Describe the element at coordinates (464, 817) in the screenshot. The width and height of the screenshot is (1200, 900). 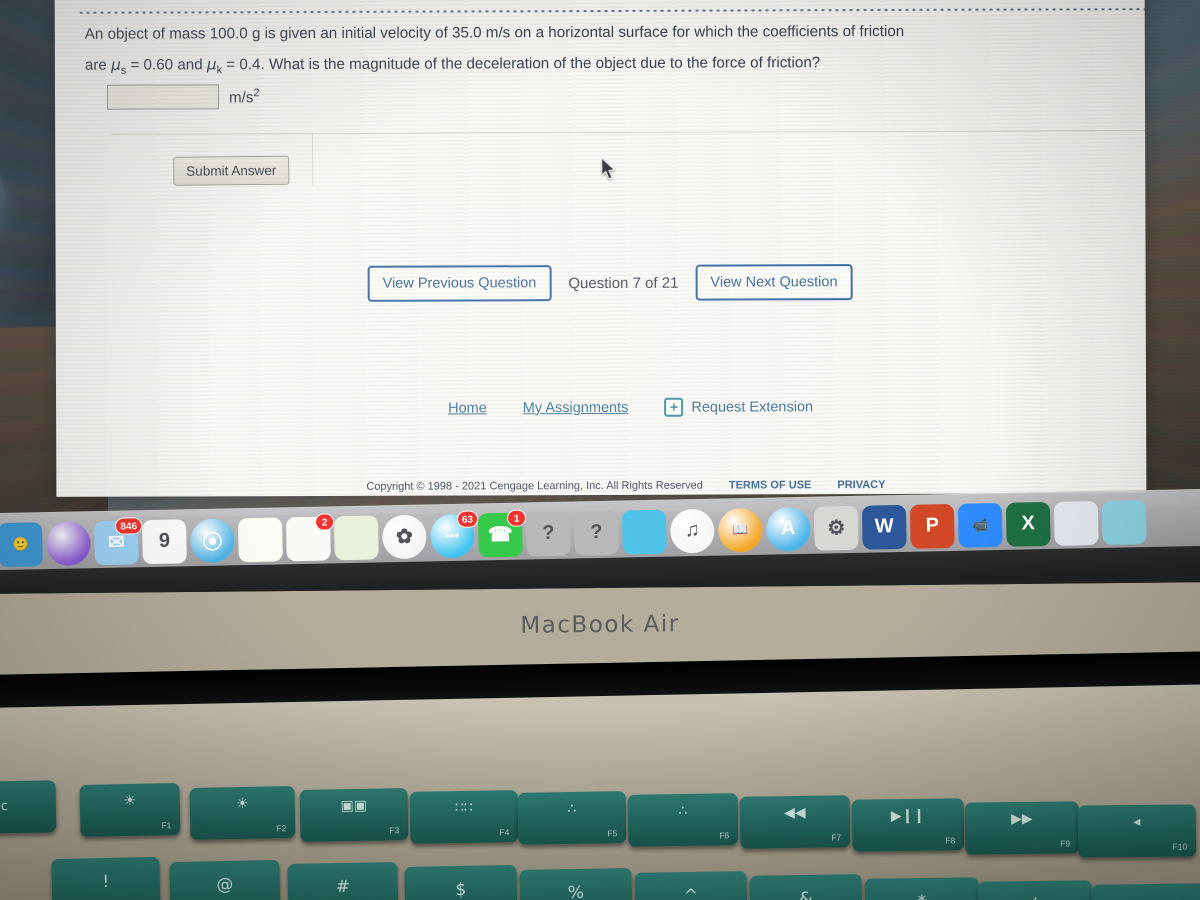
I see `key-f4: ∷∷ F4` at that location.